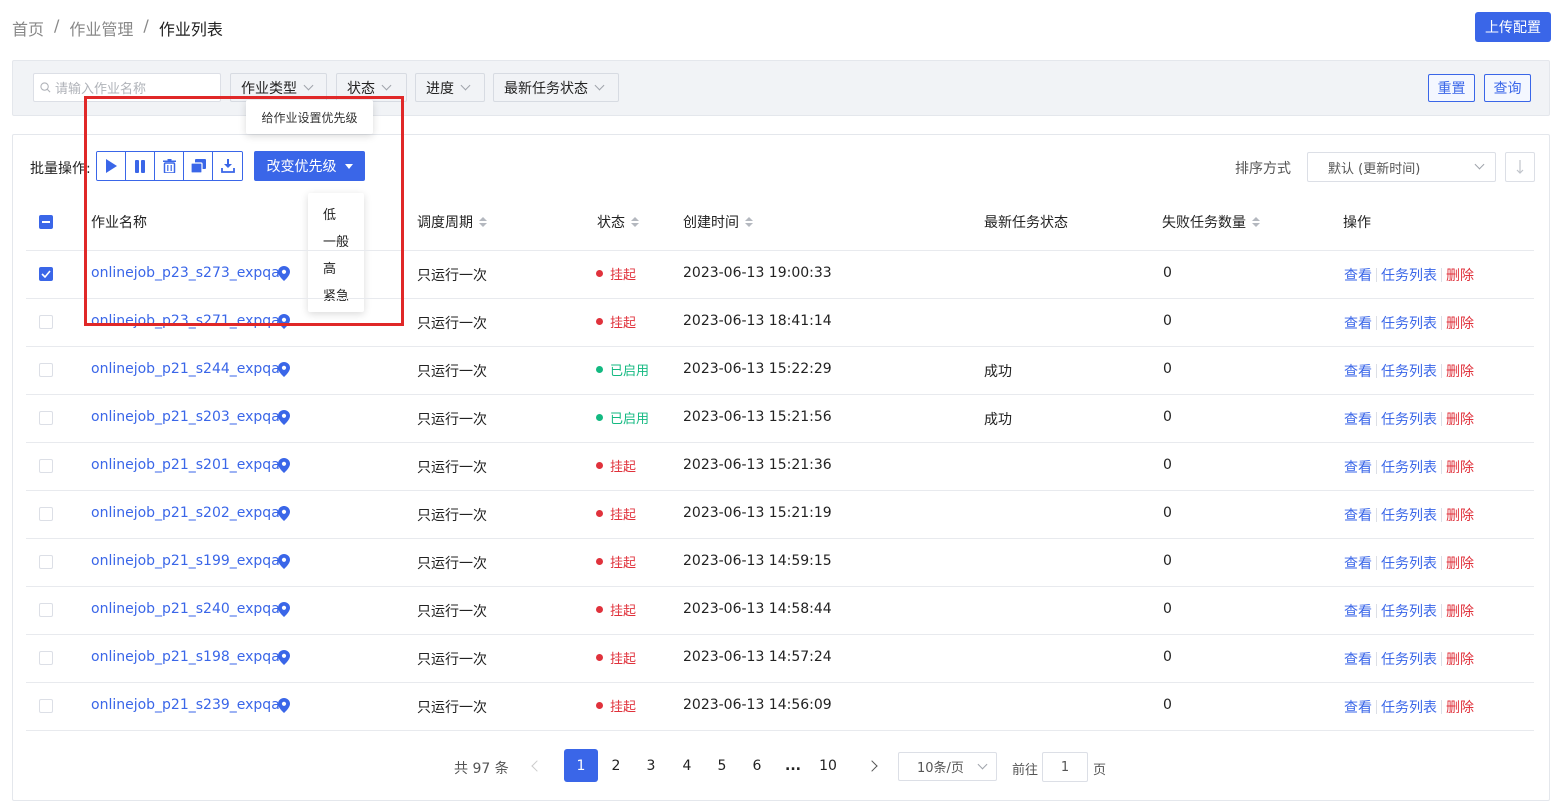  I want to click on row-operations: 查看 任务列表 删除, so click(1409, 707).